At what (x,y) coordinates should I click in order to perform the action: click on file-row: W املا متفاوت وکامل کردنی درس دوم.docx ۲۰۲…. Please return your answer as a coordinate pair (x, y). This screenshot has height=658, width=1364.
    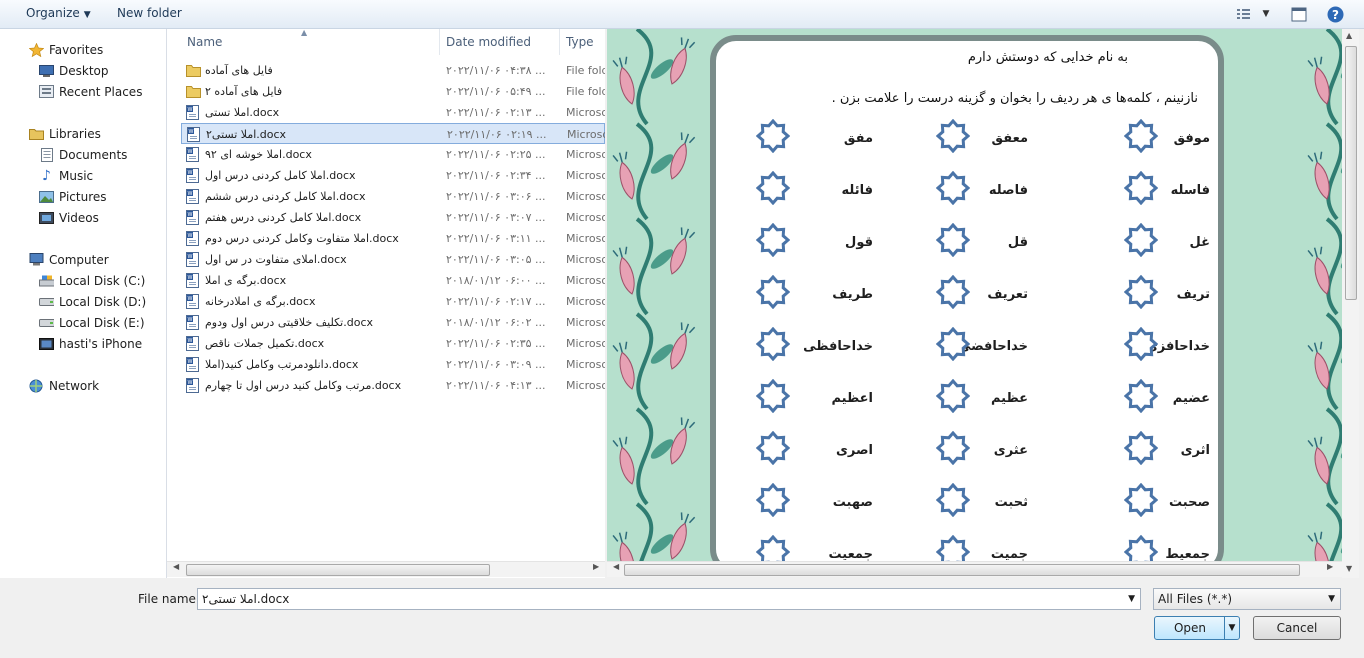
    Looking at the image, I should click on (393, 238).